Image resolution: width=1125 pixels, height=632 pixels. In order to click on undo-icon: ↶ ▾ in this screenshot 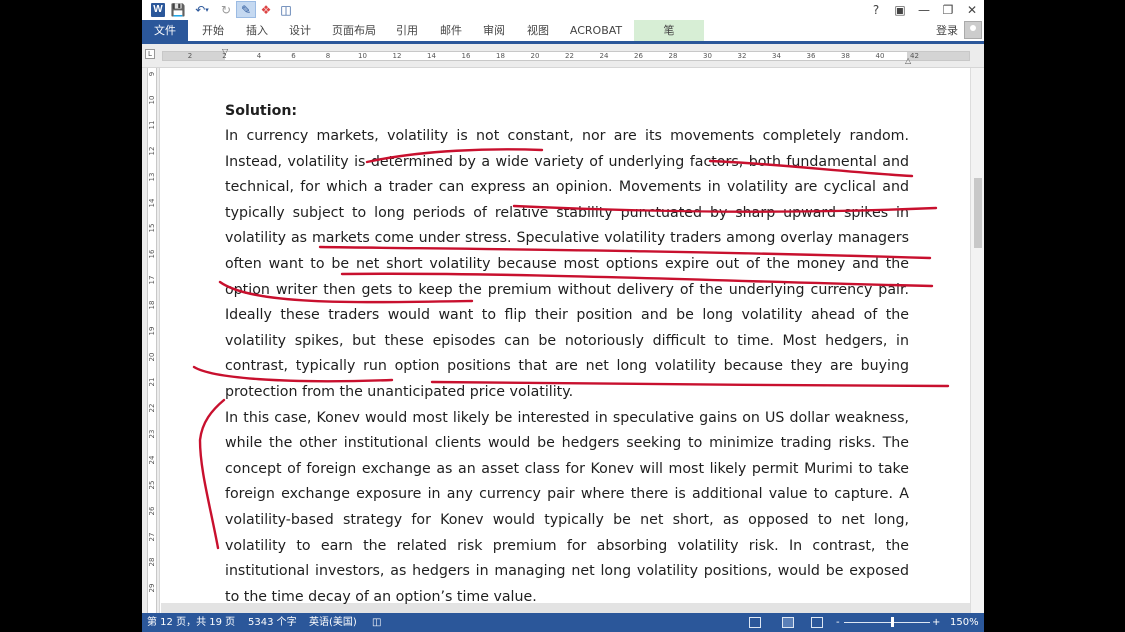, I will do `click(202, 9)`.